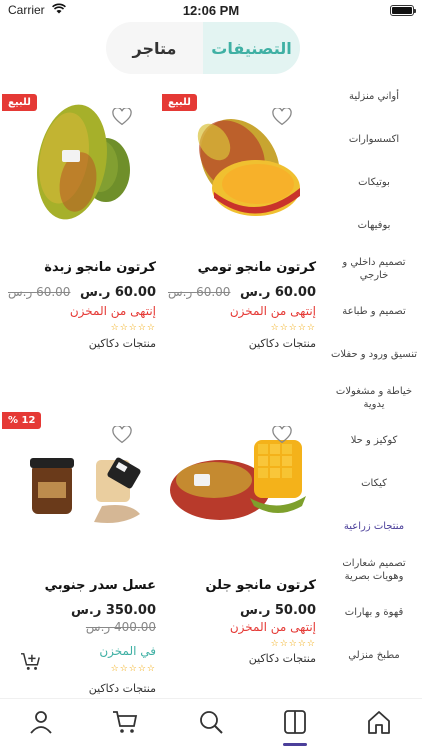  What do you see at coordinates (277, 610) in the screenshot?
I see `product-price: 50.00 ر.س` at bounding box center [277, 610].